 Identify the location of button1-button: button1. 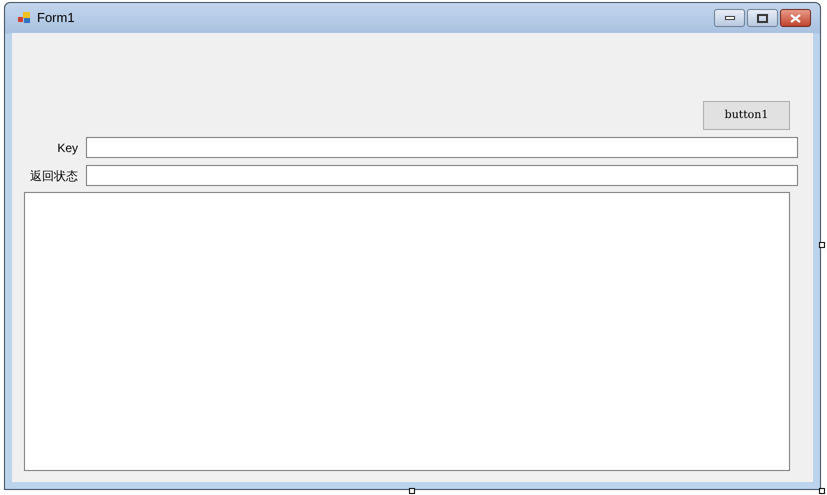
(746, 115).